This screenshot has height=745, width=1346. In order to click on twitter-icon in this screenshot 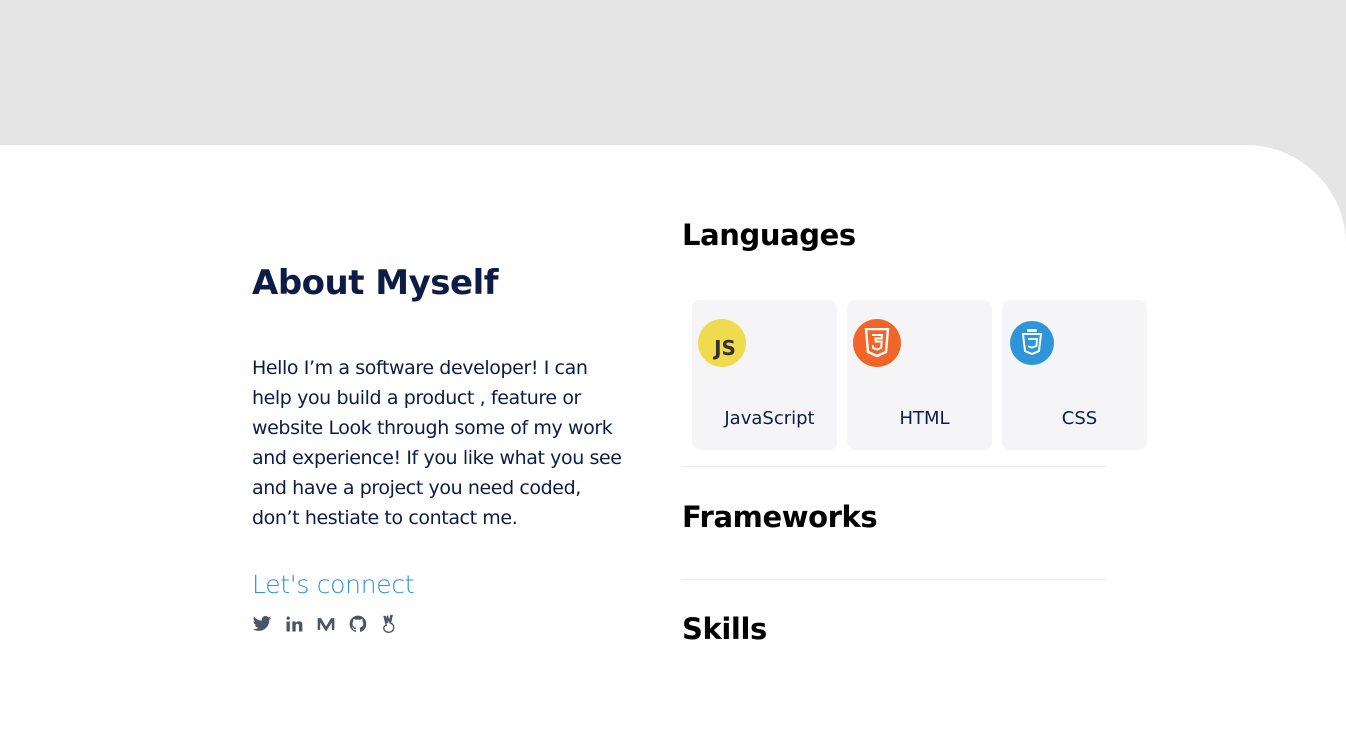, I will do `click(262, 624)`.